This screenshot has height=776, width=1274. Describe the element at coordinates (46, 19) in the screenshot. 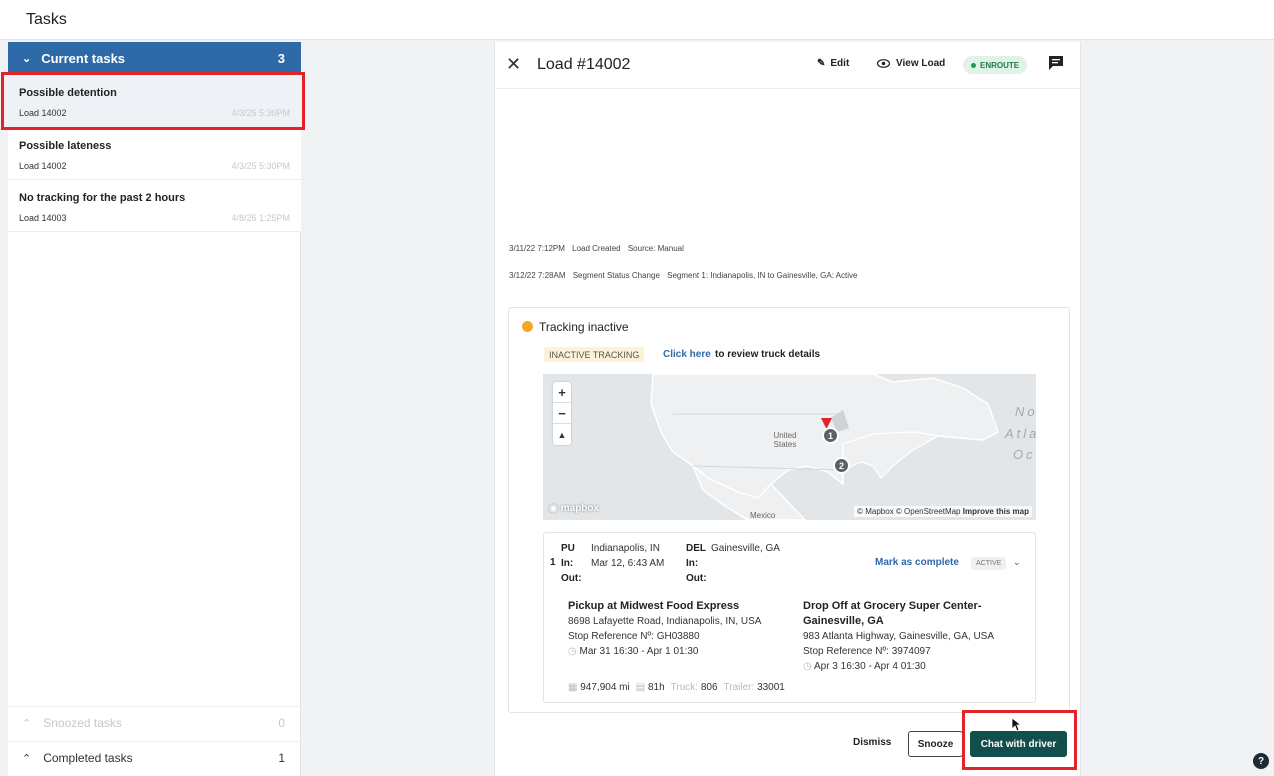

I see `page-title: Tasks` at that location.